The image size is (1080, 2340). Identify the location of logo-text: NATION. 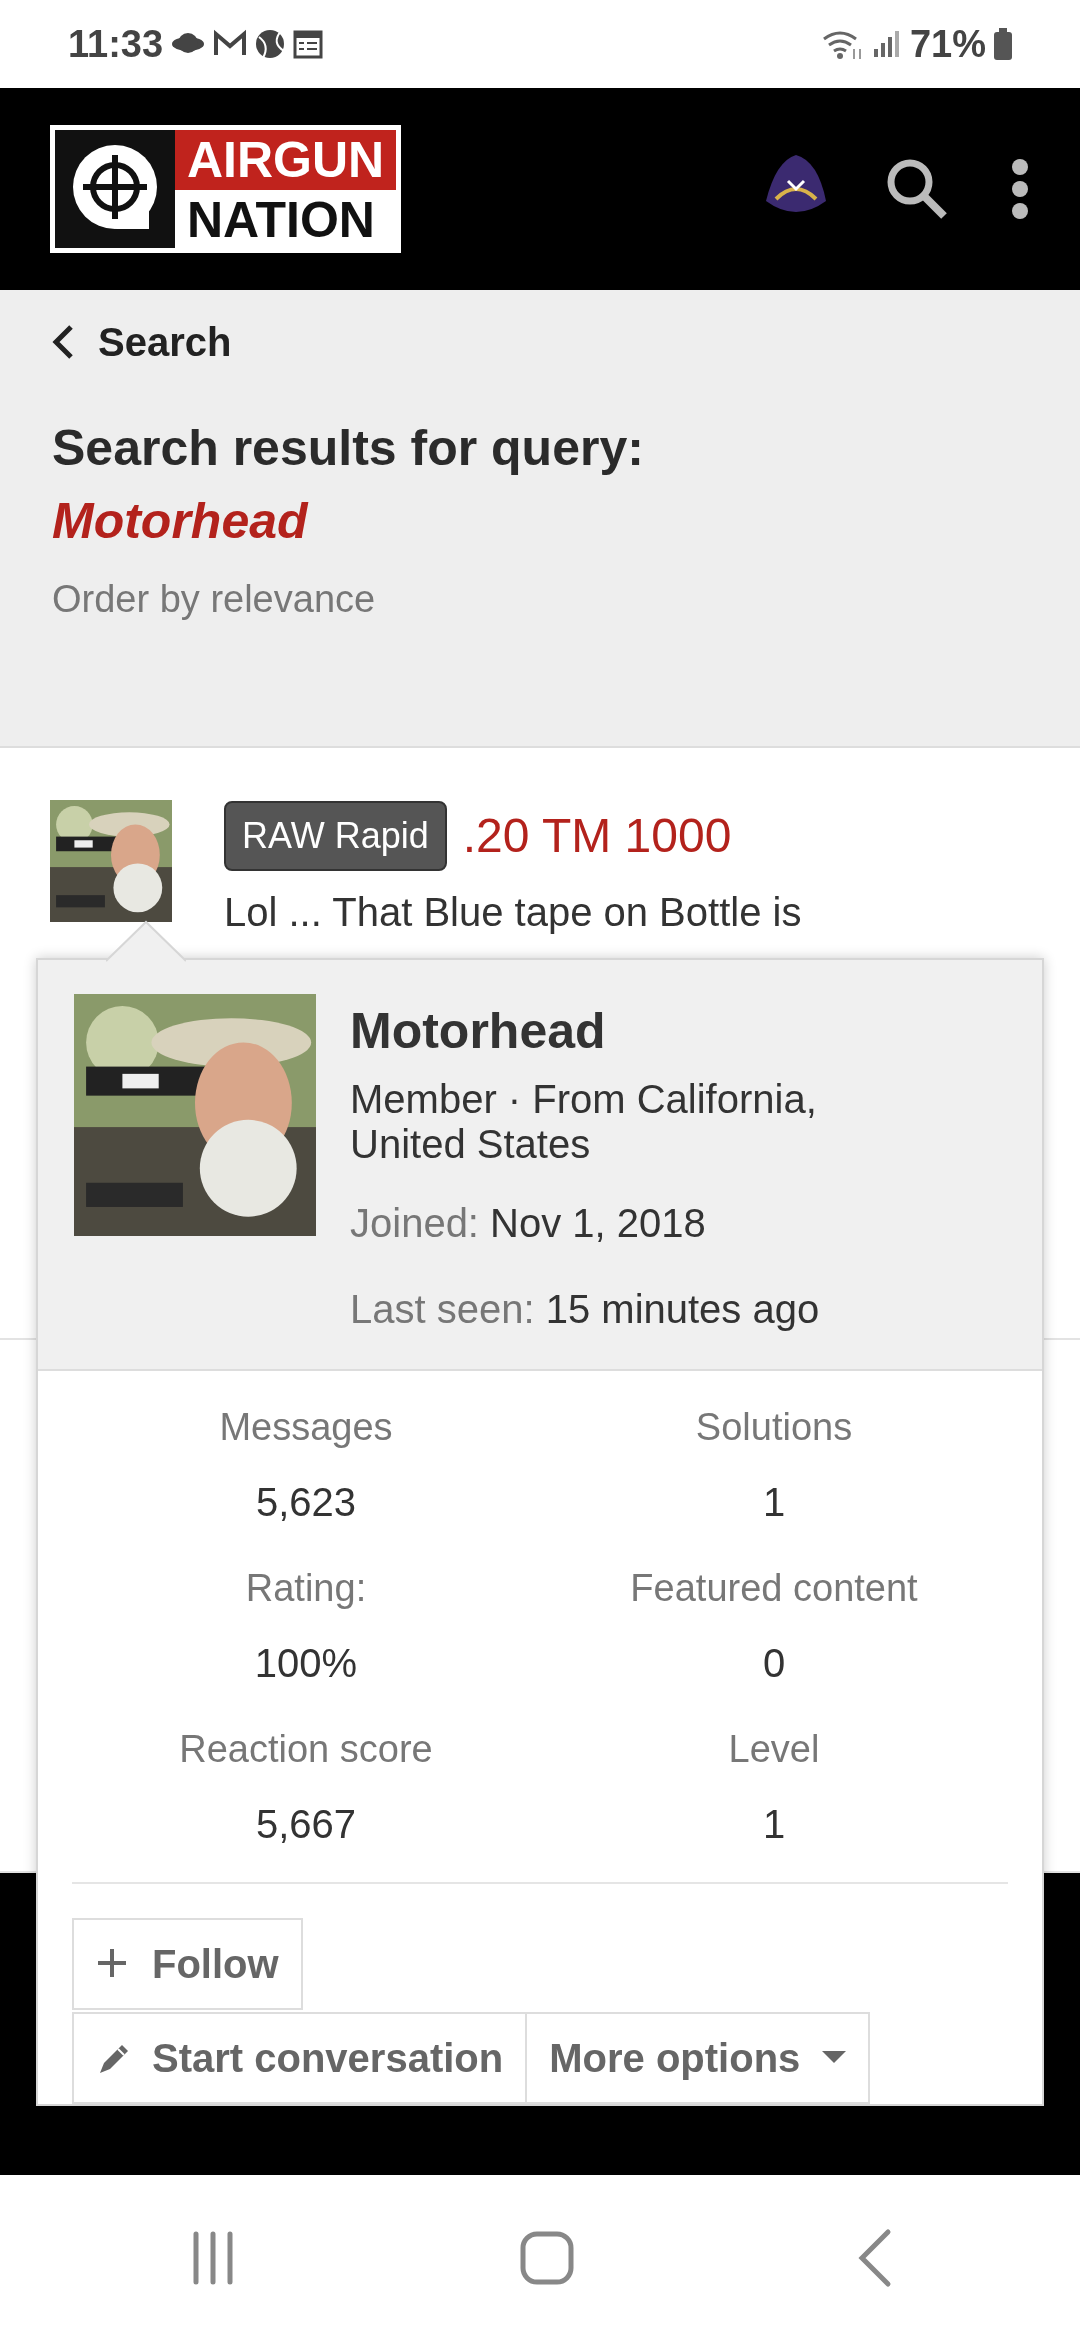
(281, 220).